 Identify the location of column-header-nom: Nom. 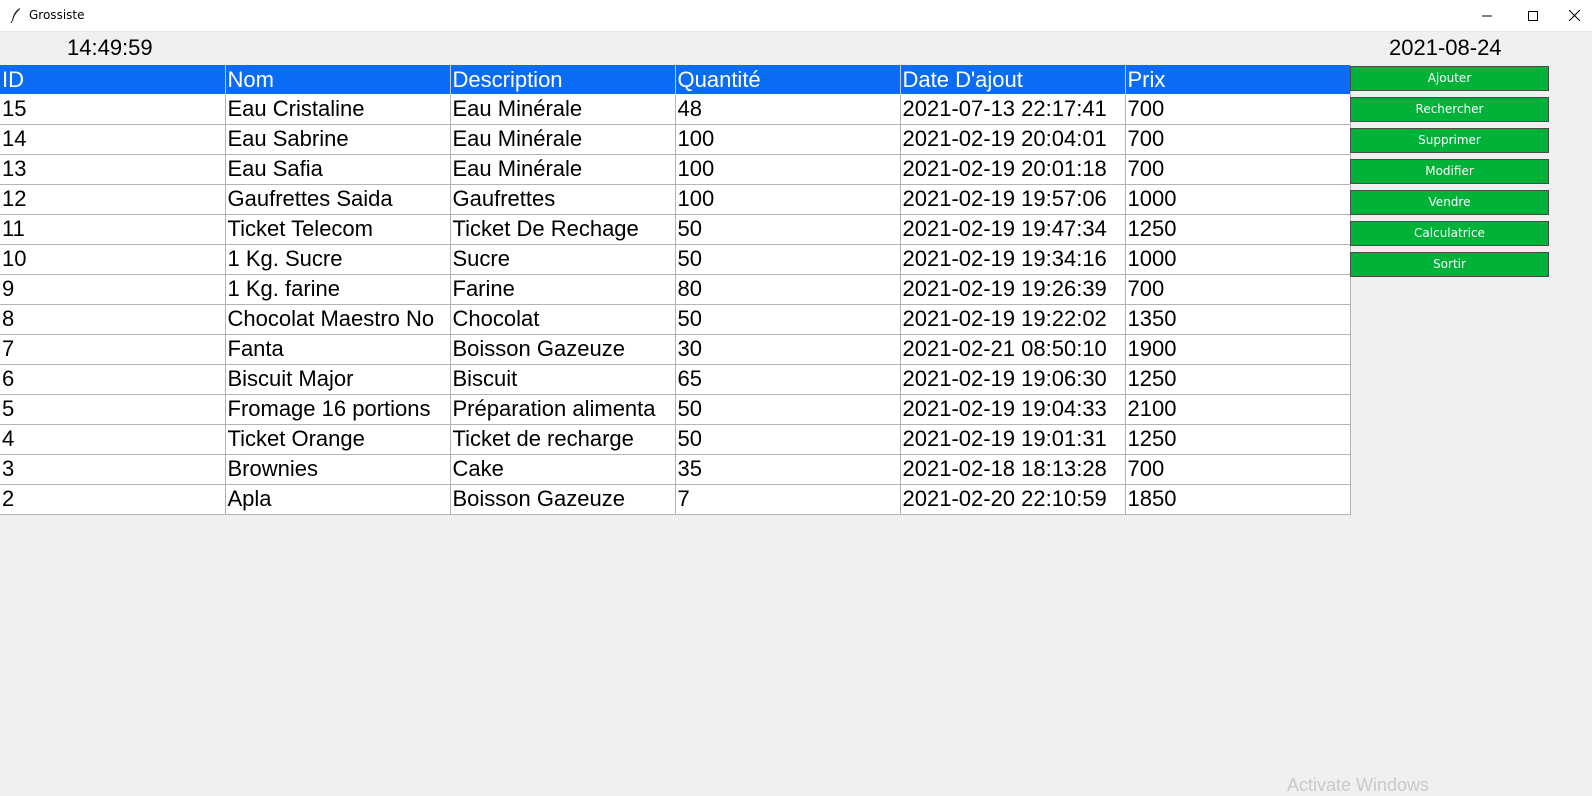
(338, 79).